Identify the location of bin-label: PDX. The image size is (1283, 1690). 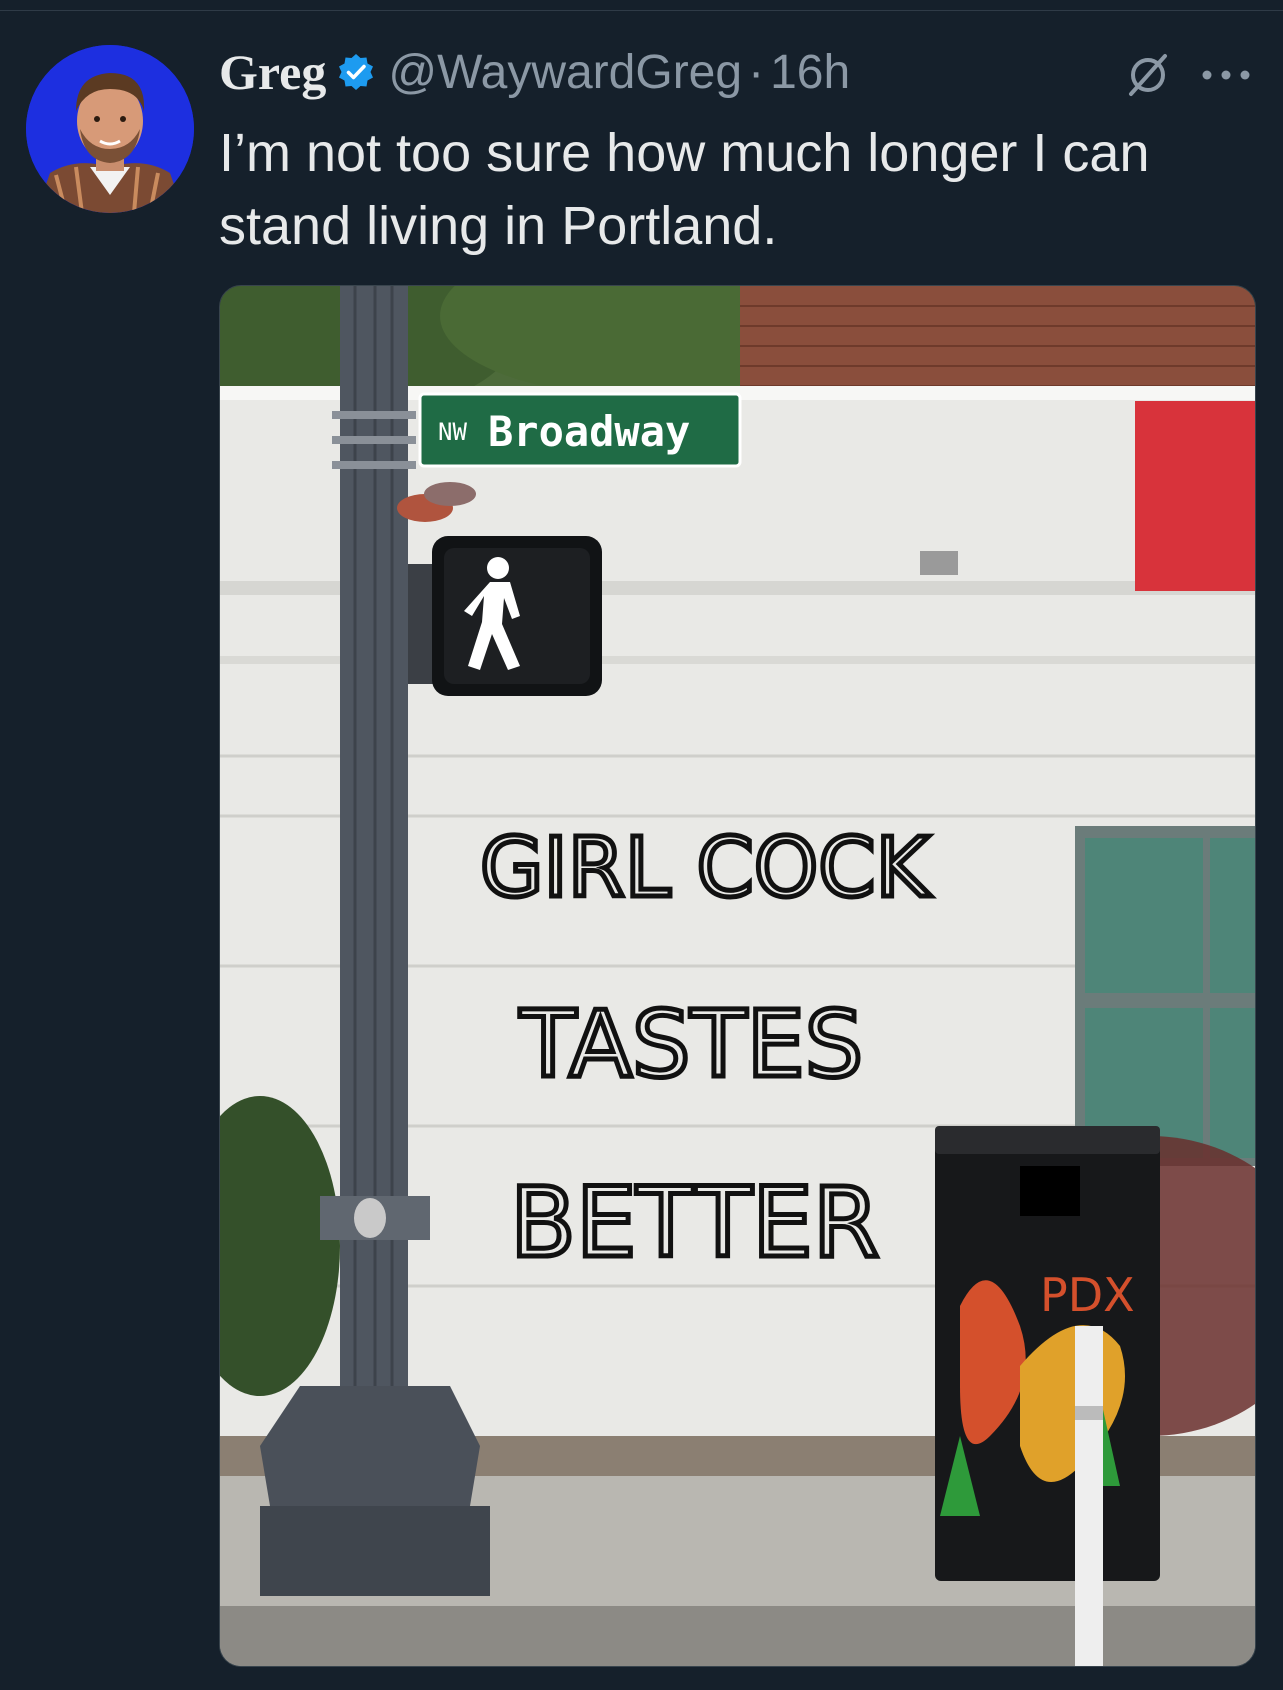
(1087, 1295).